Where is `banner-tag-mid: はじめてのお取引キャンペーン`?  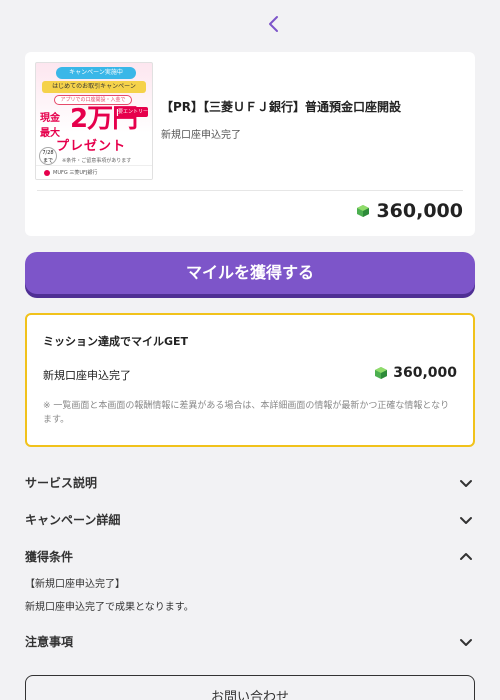 banner-tag-mid: はじめてのお取引キャンペーン is located at coordinates (94, 87).